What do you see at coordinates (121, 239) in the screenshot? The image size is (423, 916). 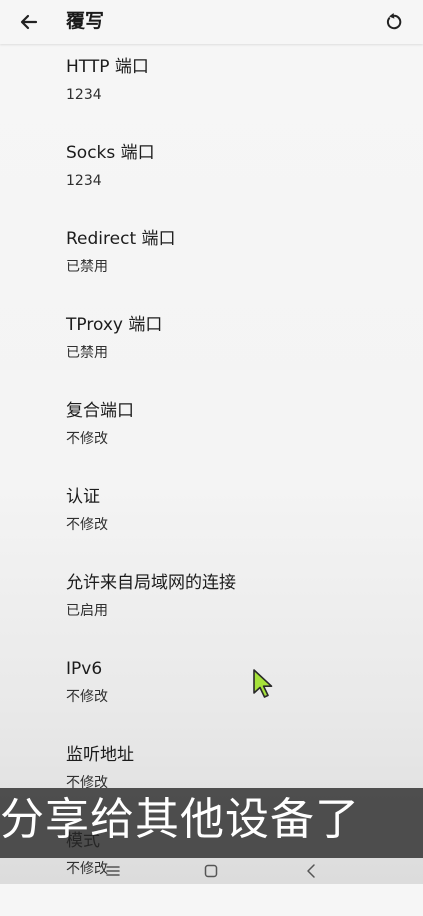 I see `setting-label: Redirect 端口` at bounding box center [121, 239].